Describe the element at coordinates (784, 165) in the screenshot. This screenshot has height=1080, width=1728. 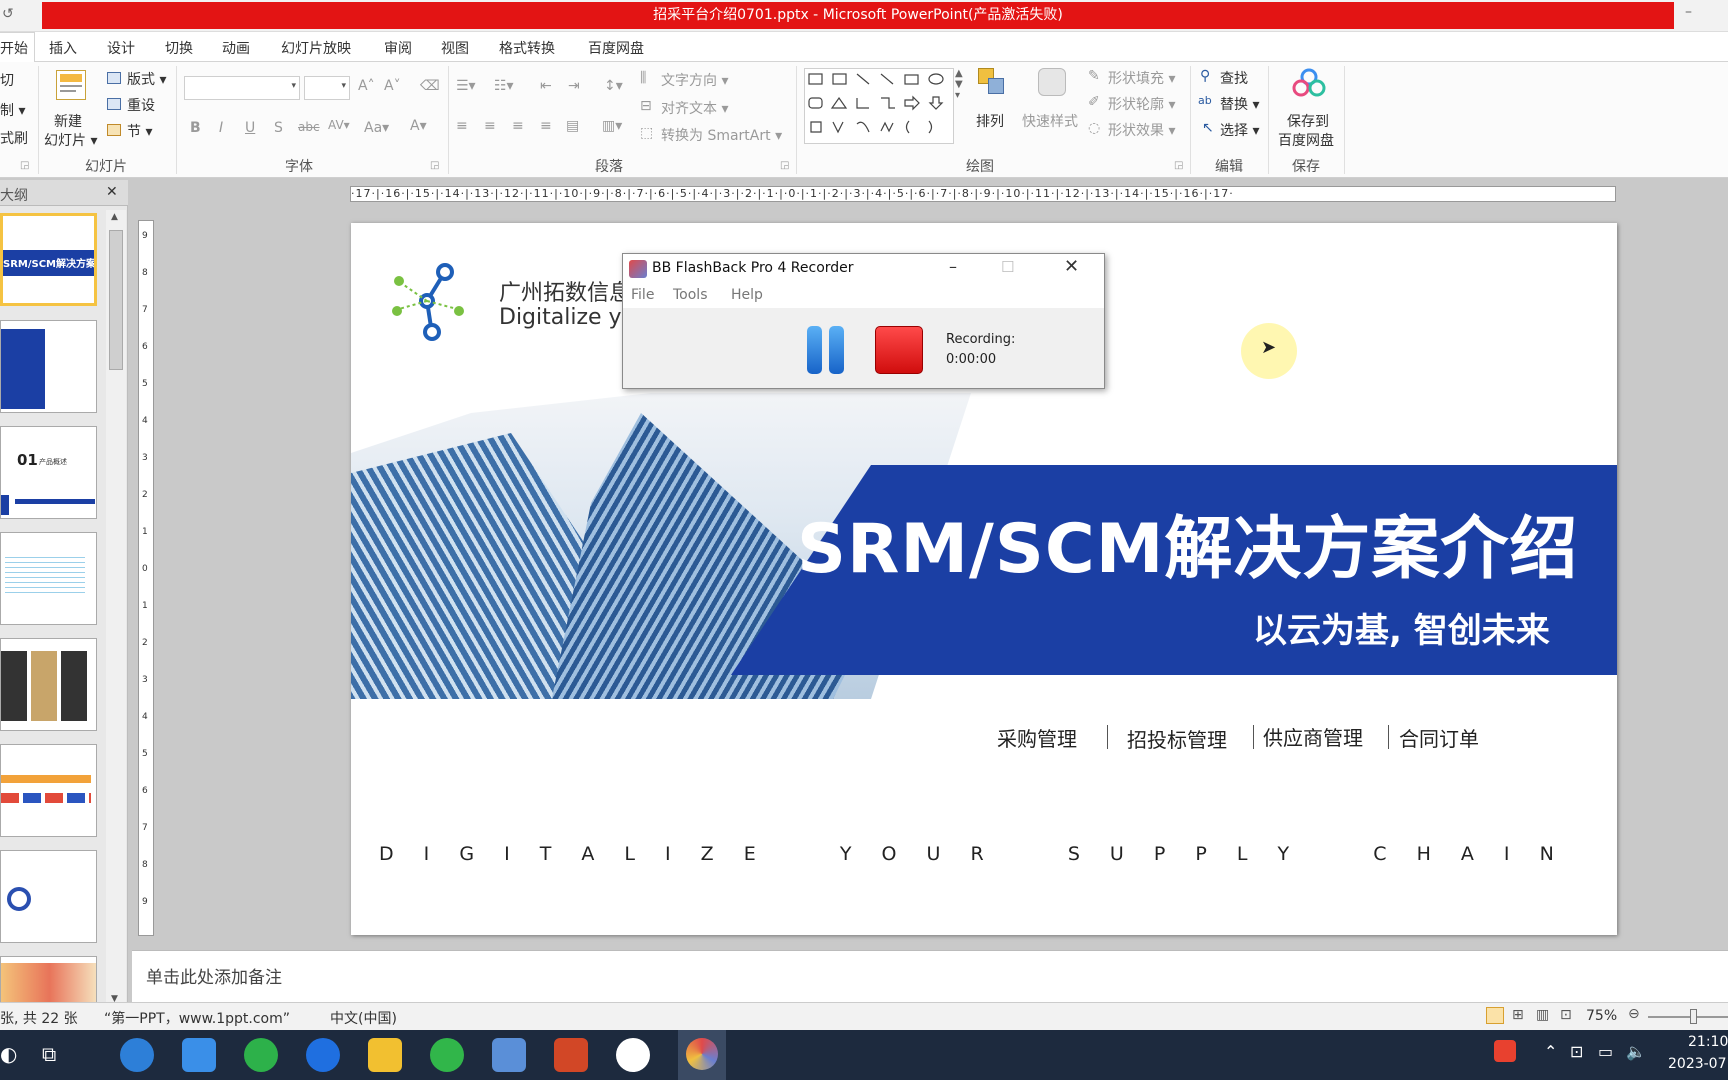
I see `paragraph-launcher-icon: ◲` at that location.